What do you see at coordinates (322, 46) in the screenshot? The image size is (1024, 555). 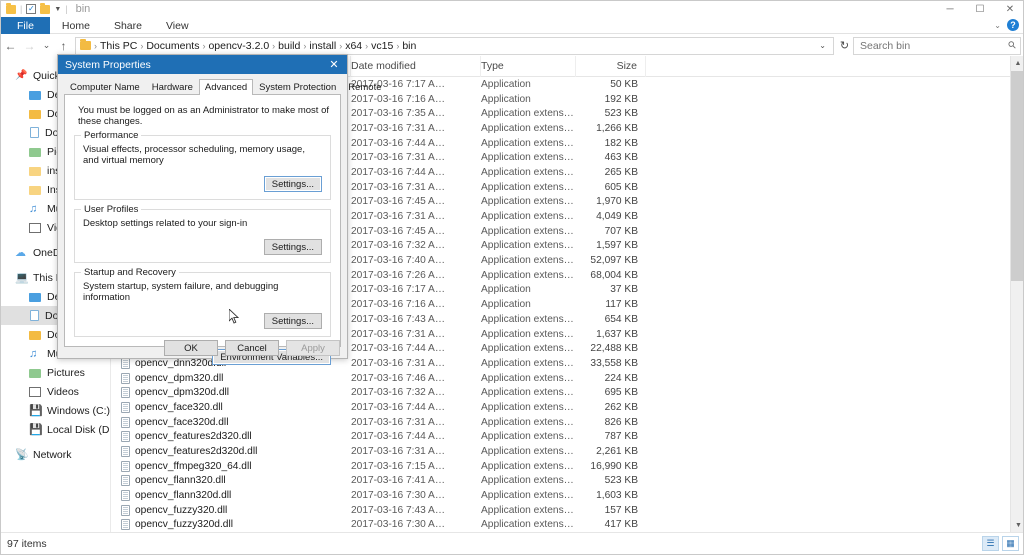 I see `breadcrumb-item-install: install` at bounding box center [322, 46].